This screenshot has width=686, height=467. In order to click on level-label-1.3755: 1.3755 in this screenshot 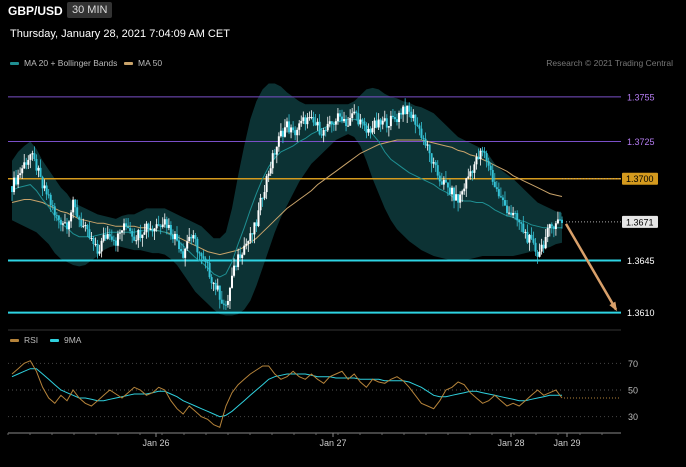, I will do `click(641, 97)`.